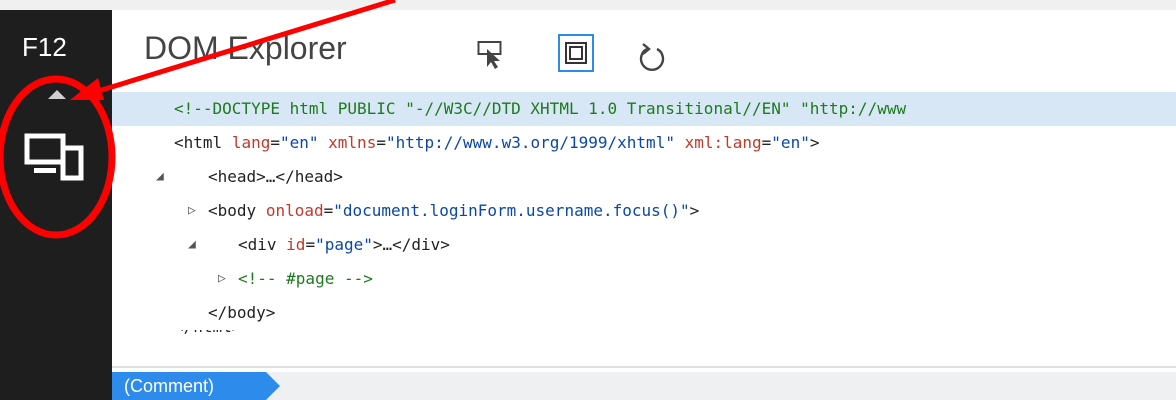 Image resolution: width=1176 pixels, height=400 pixels. Describe the element at coordinates (44, 47) in the screenshot. I see `f12-label: F12` at that location.